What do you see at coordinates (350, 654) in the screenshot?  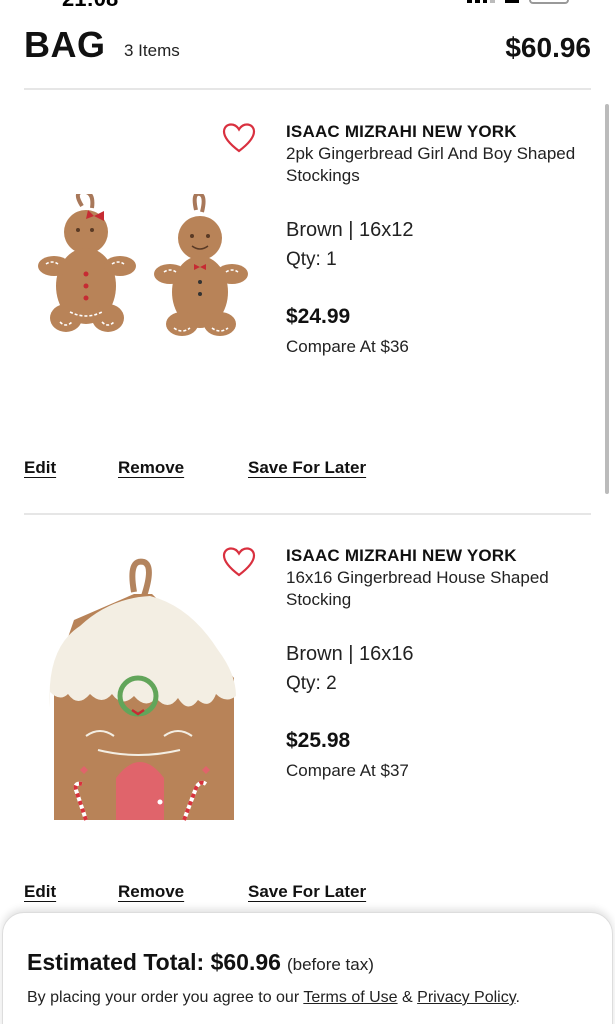 I see `item-attributes: Brown | 16x16` at bounding box center [350, 654].